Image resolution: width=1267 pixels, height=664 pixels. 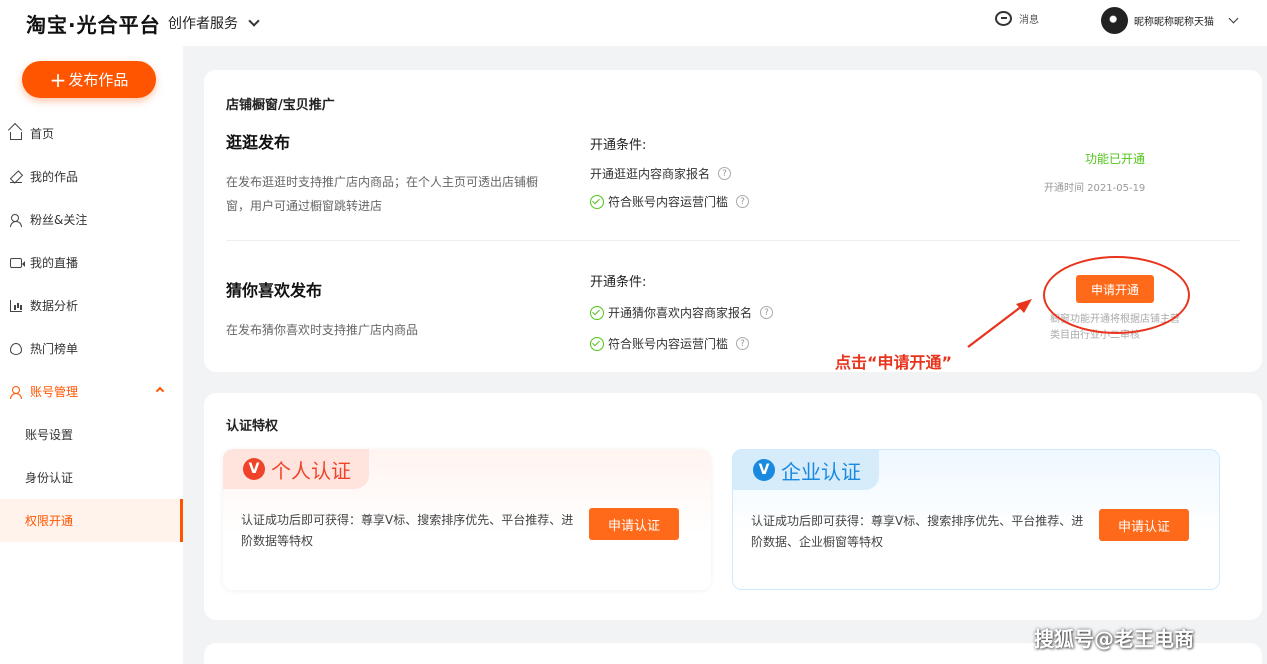 I want to click on sidebar-item-analytics: 数据分析, so click(x=91, y=305).